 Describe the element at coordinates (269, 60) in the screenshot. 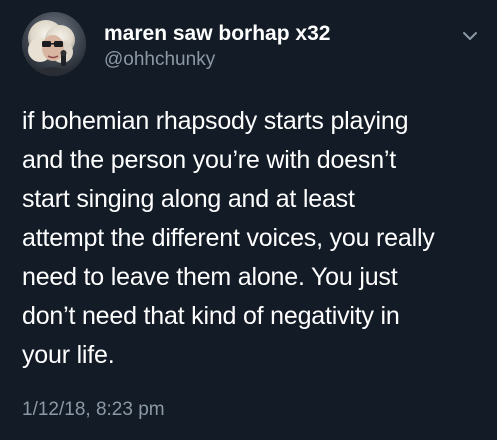

I see `user-handle: @ohhchunky` at that location.